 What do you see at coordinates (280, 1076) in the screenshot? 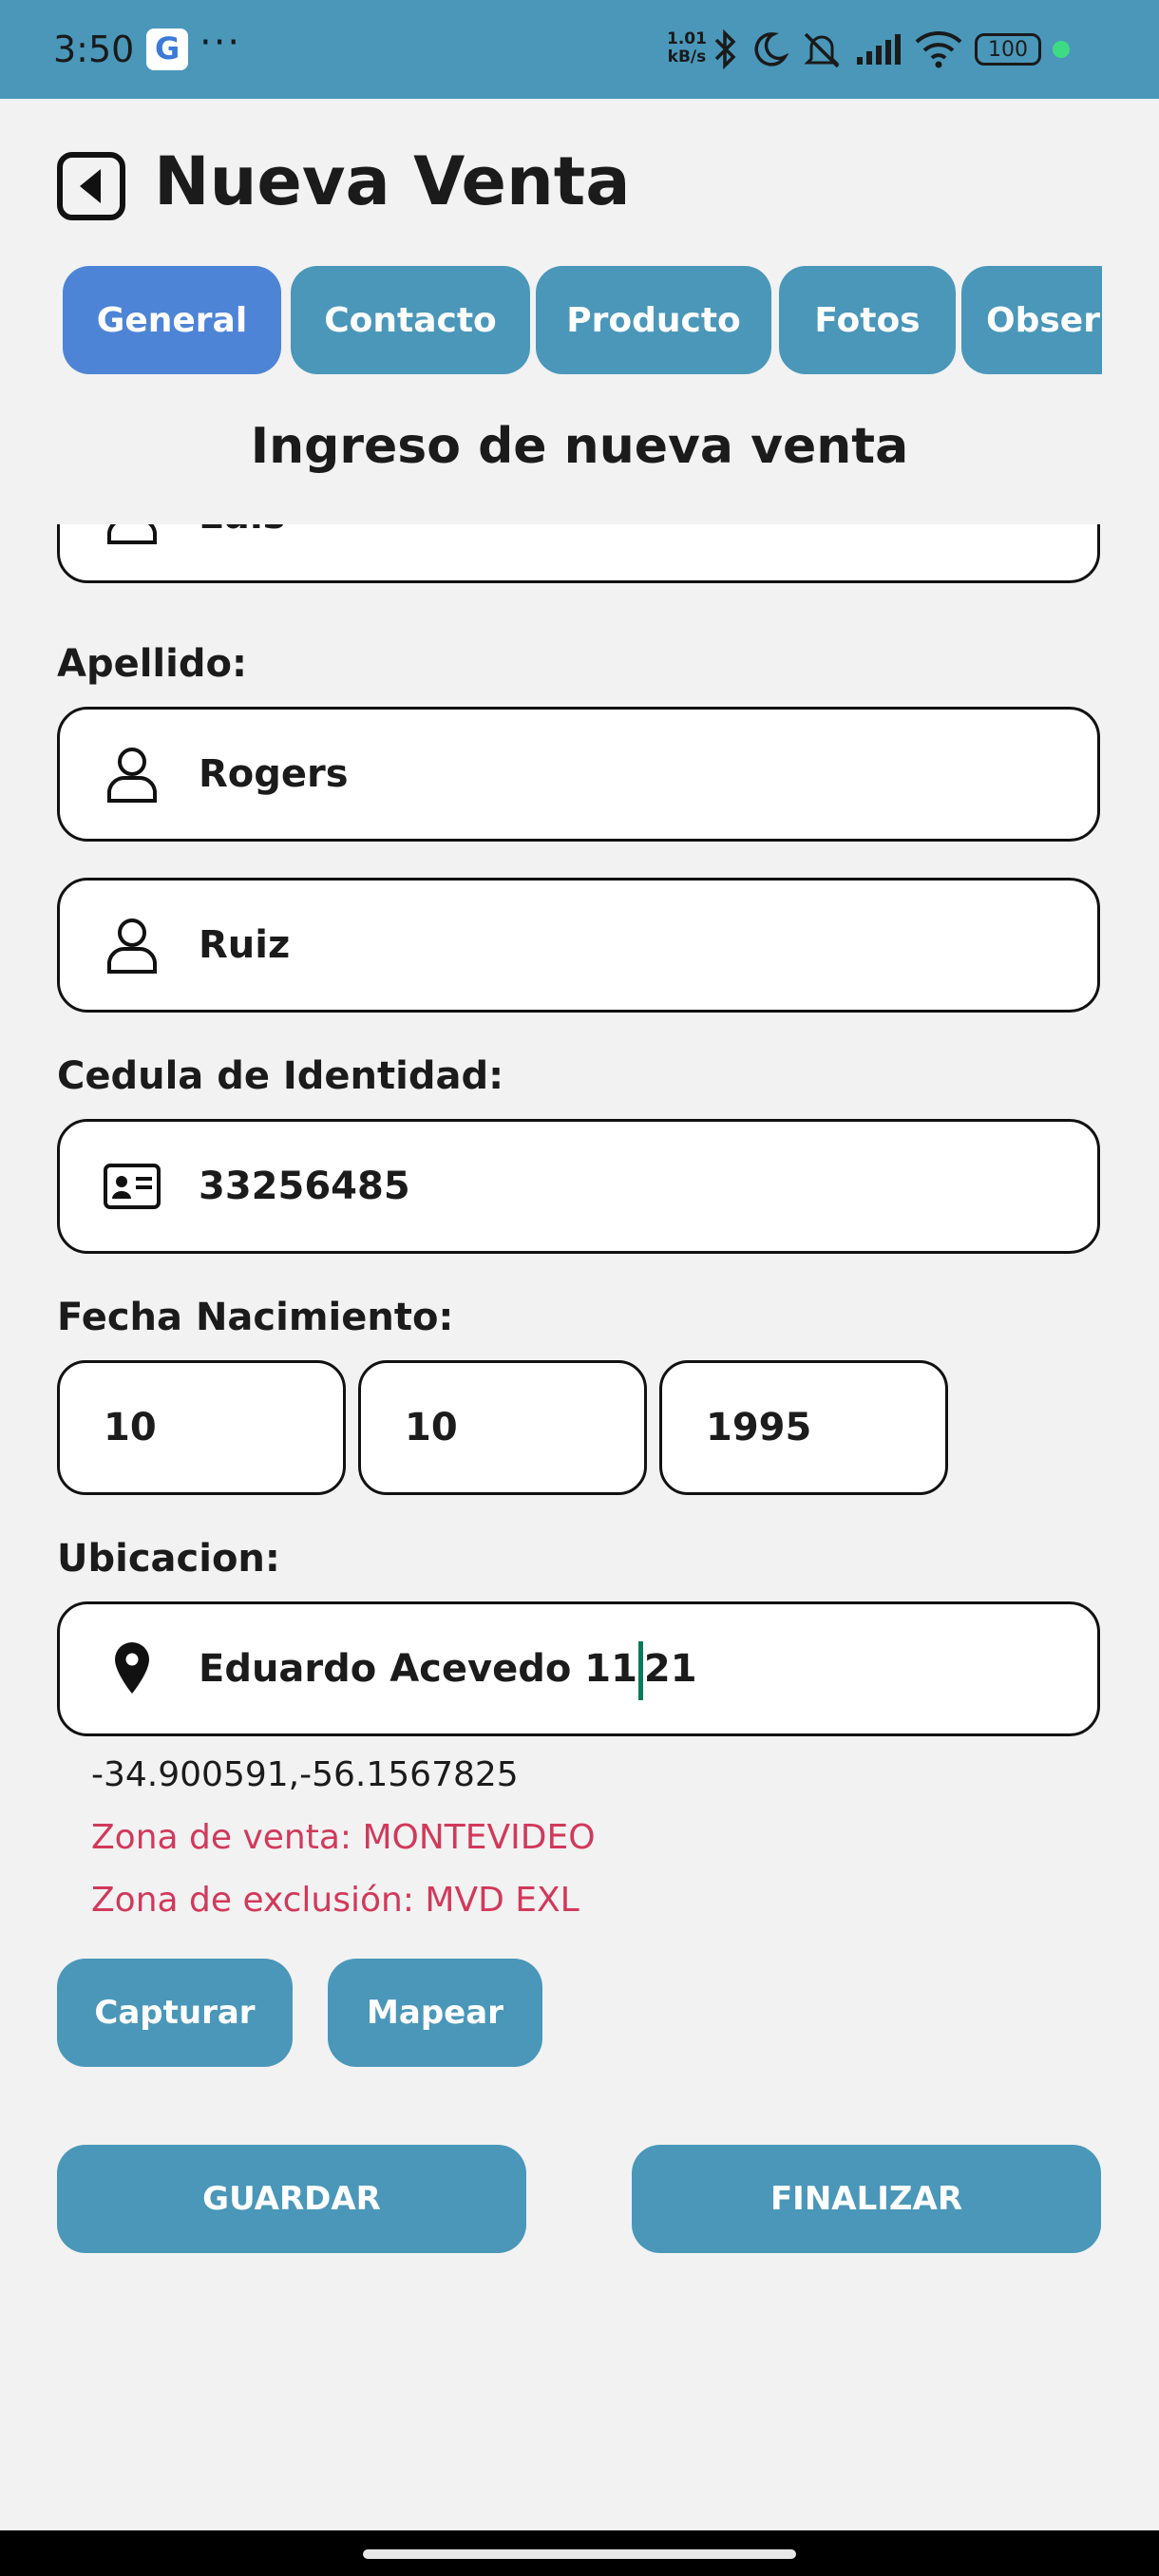
I see `cedula-label: Cedula de Identidad:` at bounding box center [280, 1076].